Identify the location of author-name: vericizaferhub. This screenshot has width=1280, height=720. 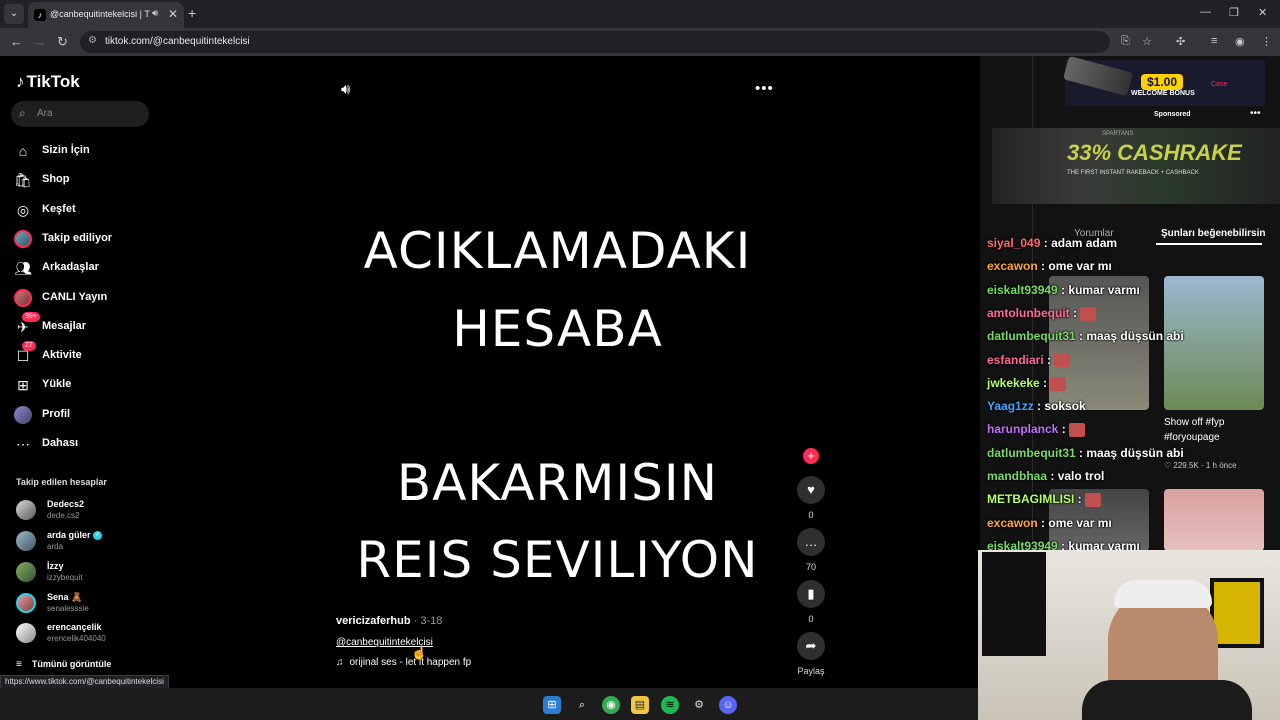
(373, 621).